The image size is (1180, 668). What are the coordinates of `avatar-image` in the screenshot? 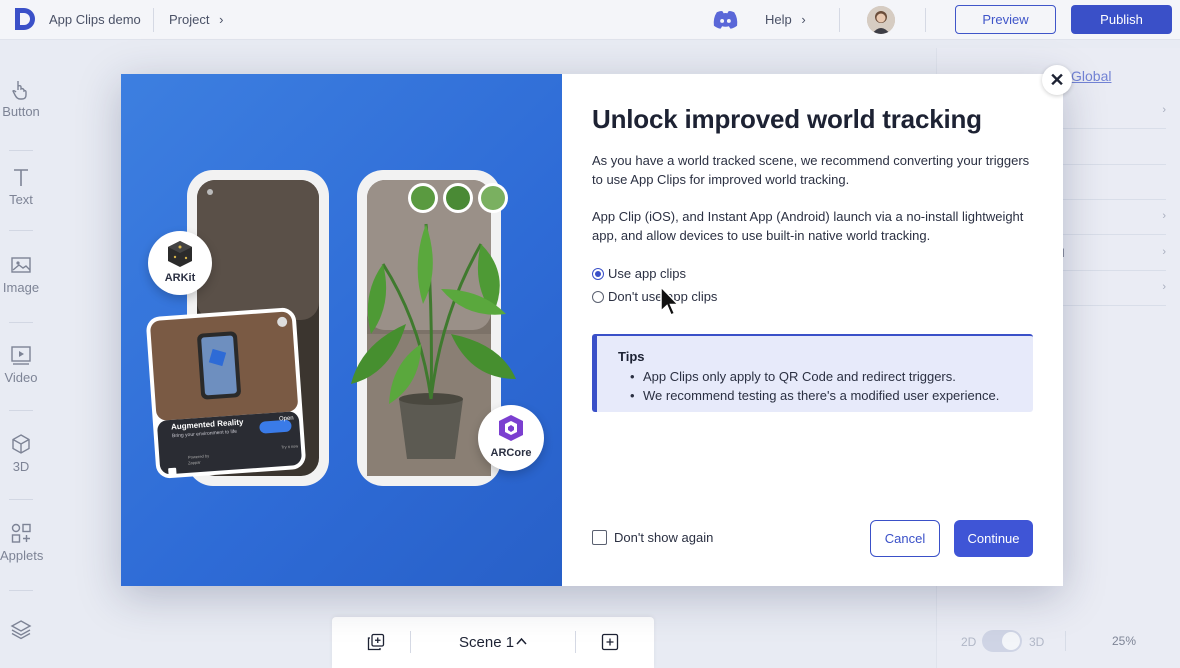 It's located at (881, 20).